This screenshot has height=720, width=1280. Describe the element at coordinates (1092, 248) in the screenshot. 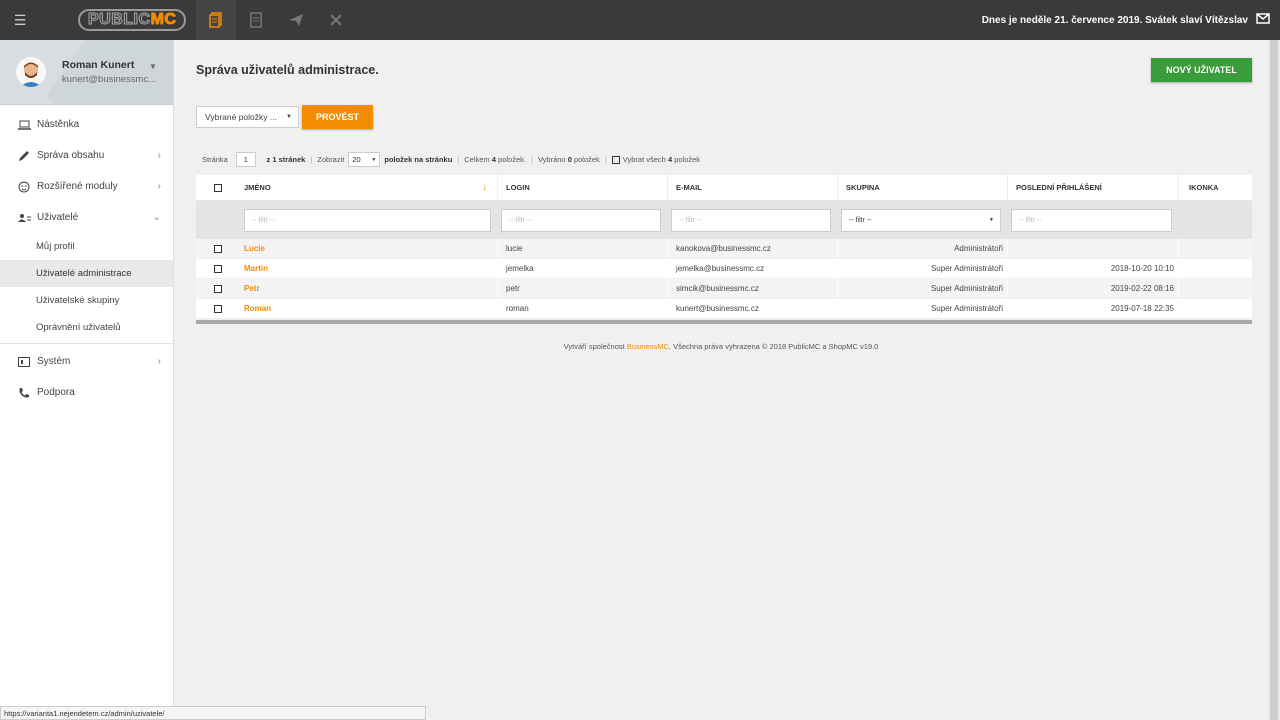

I see `last-login-cell` at that location.